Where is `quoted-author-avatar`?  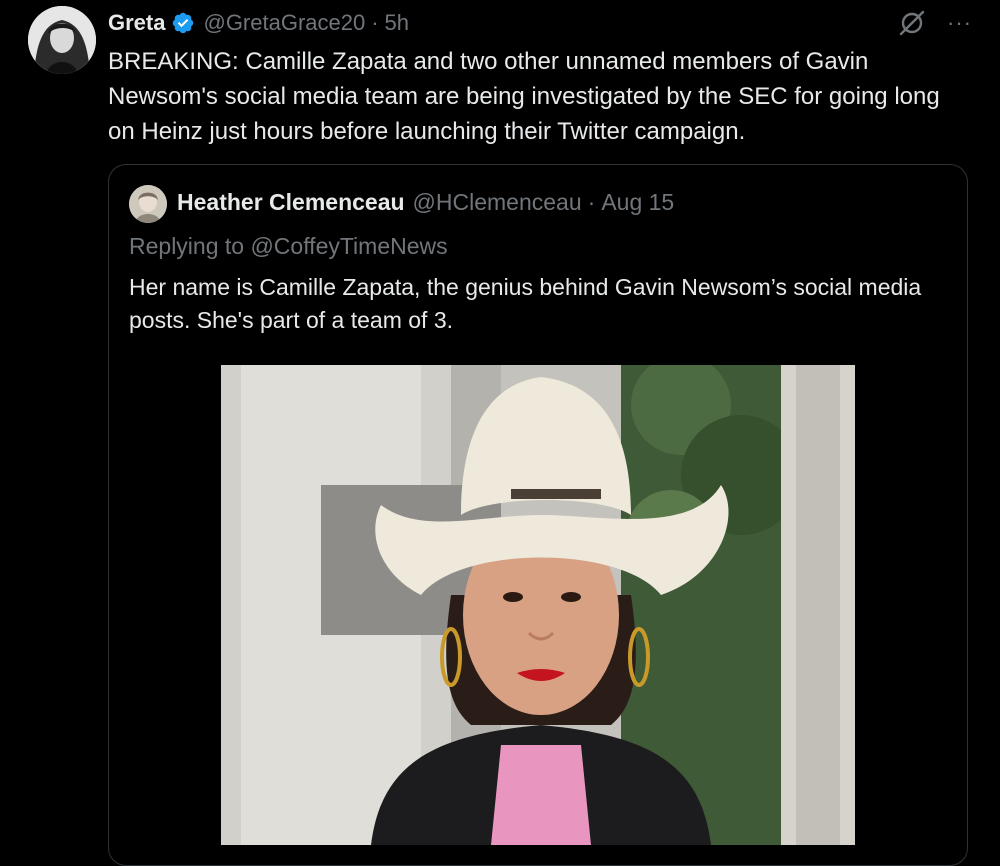 quoted-author-avatar is located at coordinates (148, 204).